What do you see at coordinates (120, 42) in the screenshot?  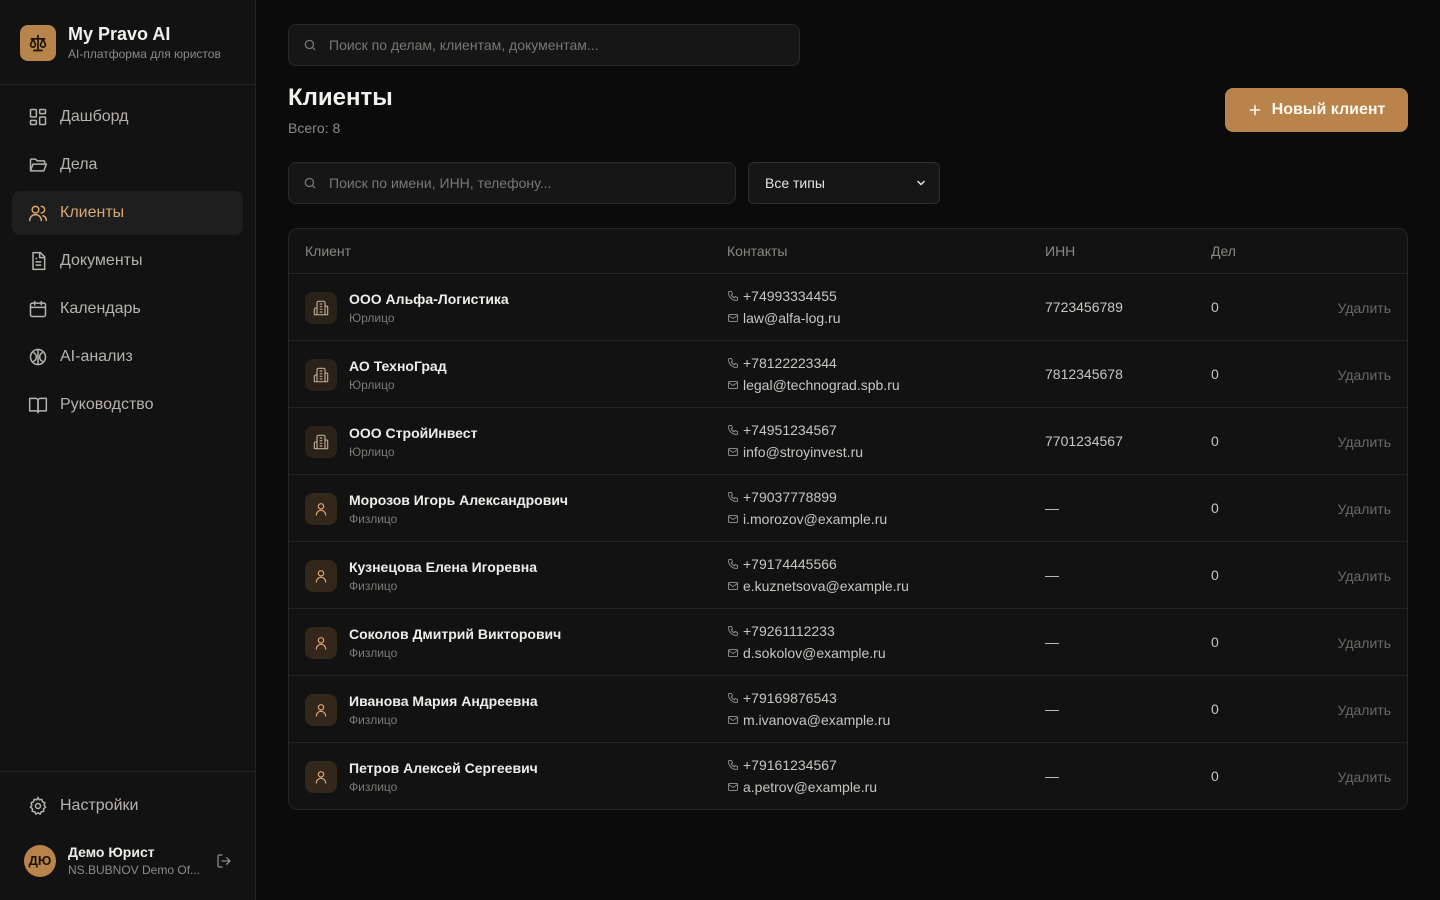 I see `brand: My Pravo AI AI-платформа для юристов` at bounding box center [120, 42].